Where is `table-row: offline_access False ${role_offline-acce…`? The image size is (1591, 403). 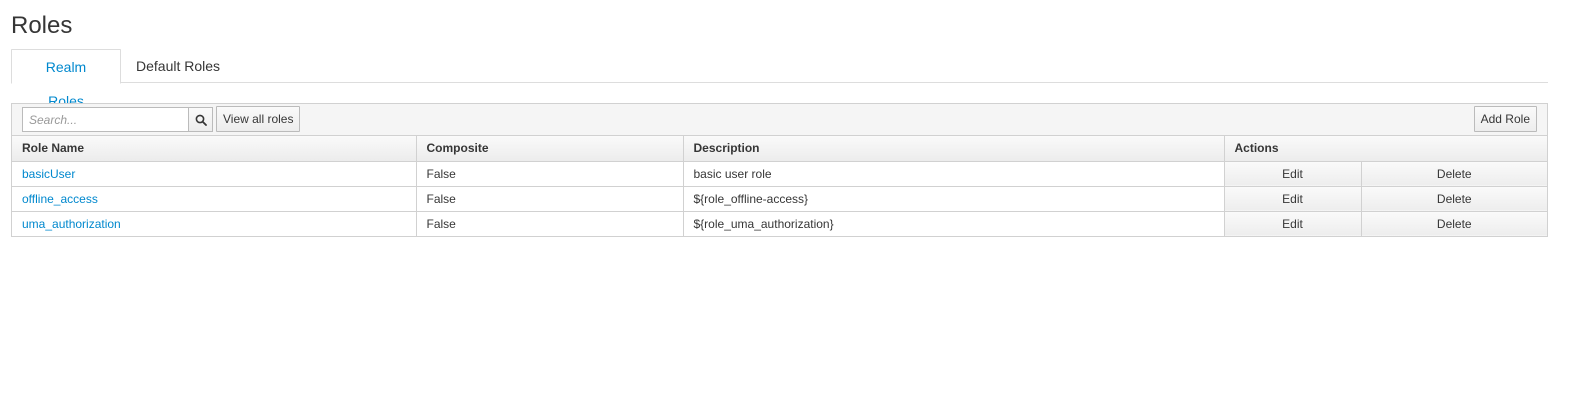 table-row: offline_access False ${role_offline-acce… is located at coordinates (780, 199).